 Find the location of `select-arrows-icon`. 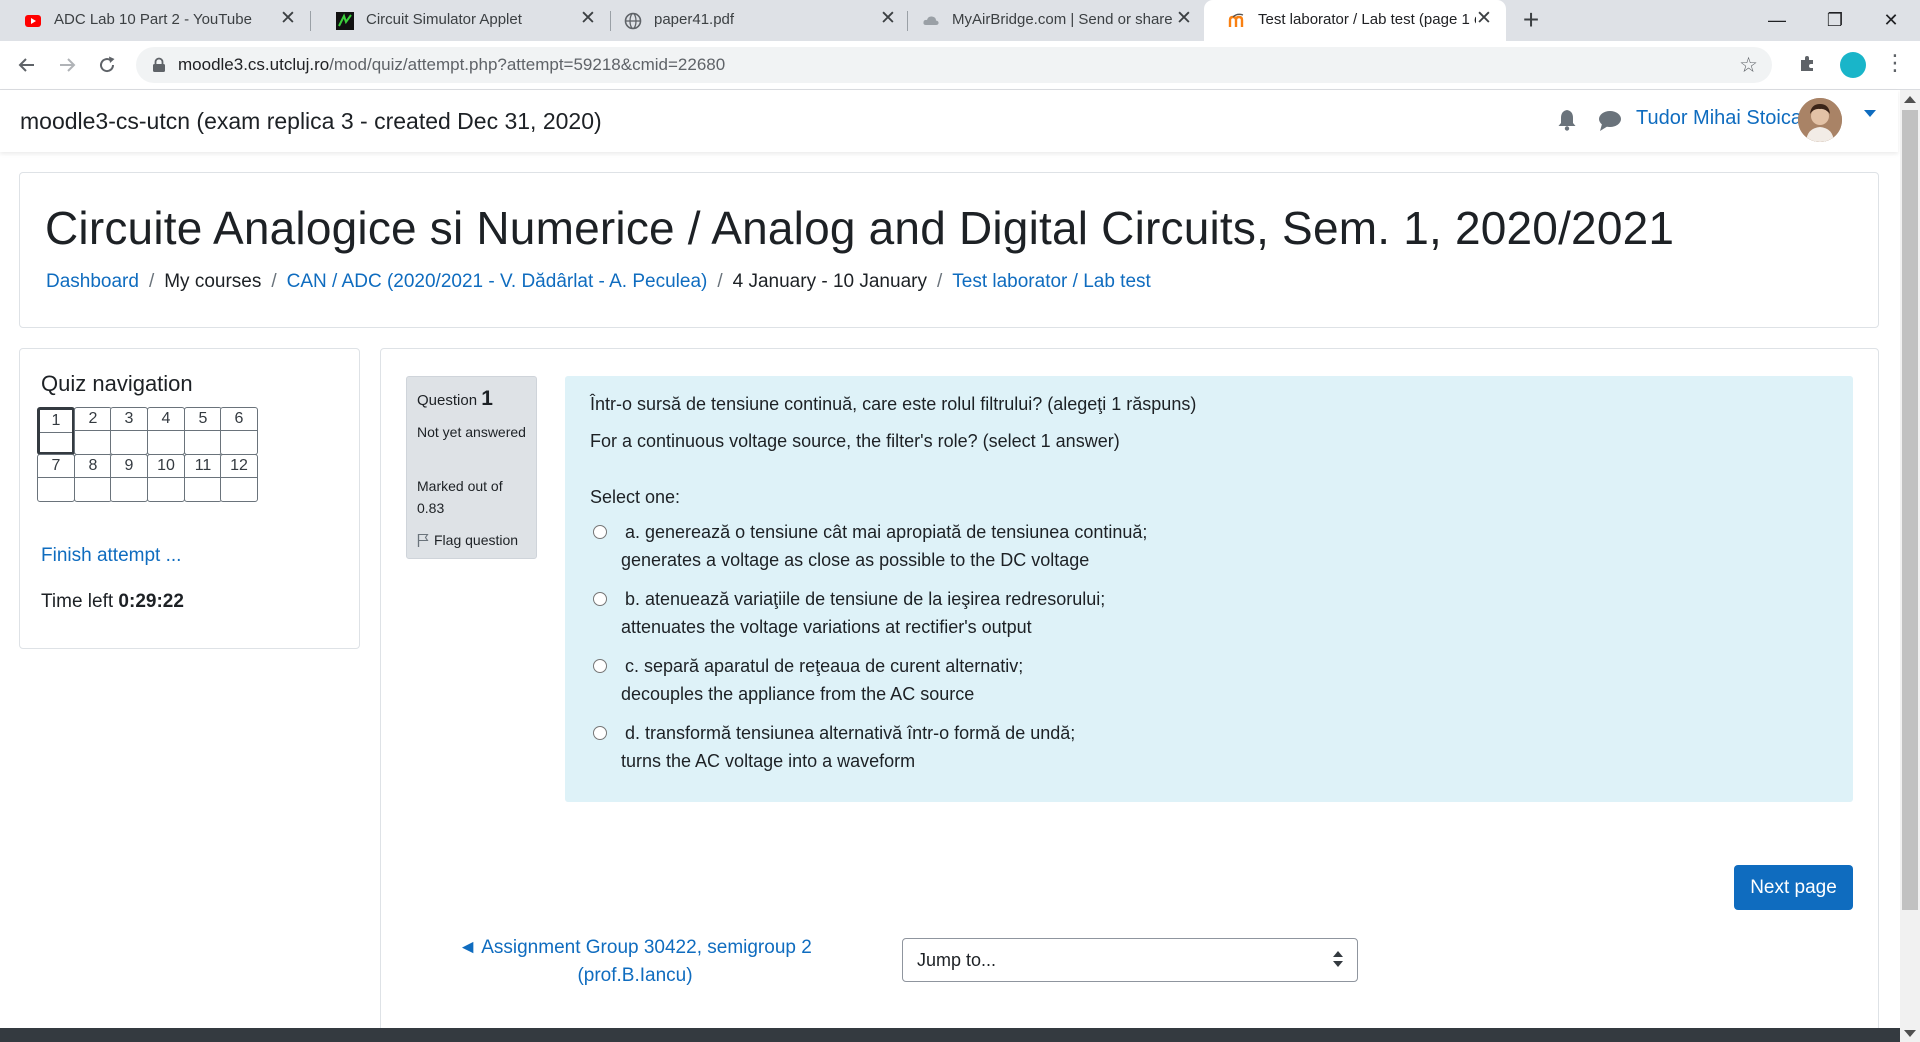

select-arrows-icon is located at coordinates (1338, 960).